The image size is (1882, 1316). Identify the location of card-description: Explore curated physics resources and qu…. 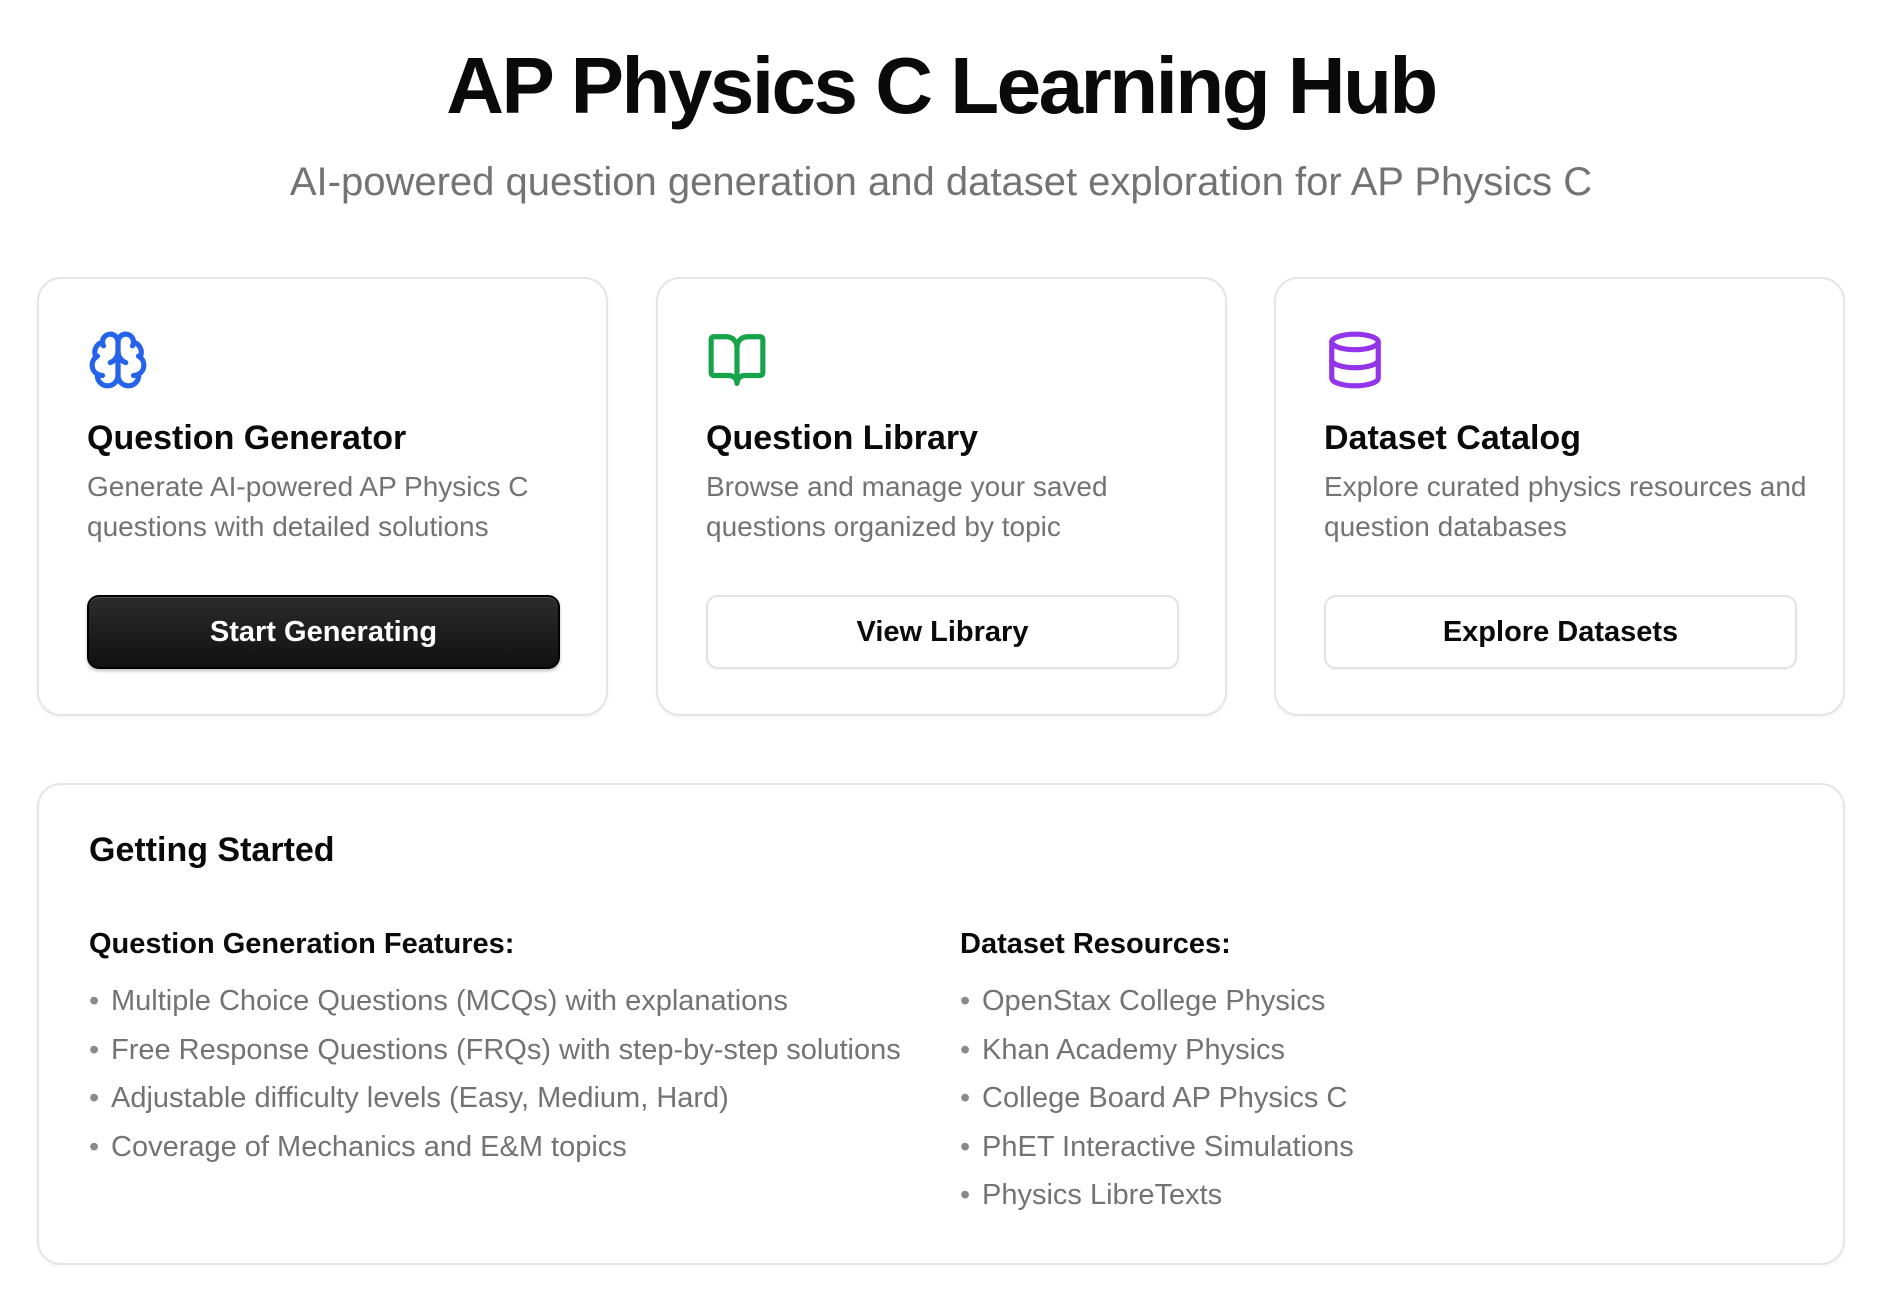
(1565, 506).